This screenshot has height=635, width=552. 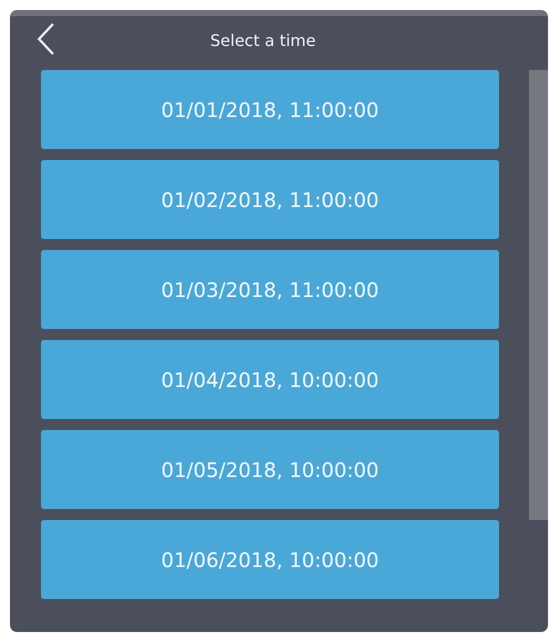 What do you see at coordinates (263, 40) in the screenshot?
I see `panel-title: Select a time` at bounding box center [263, 40].